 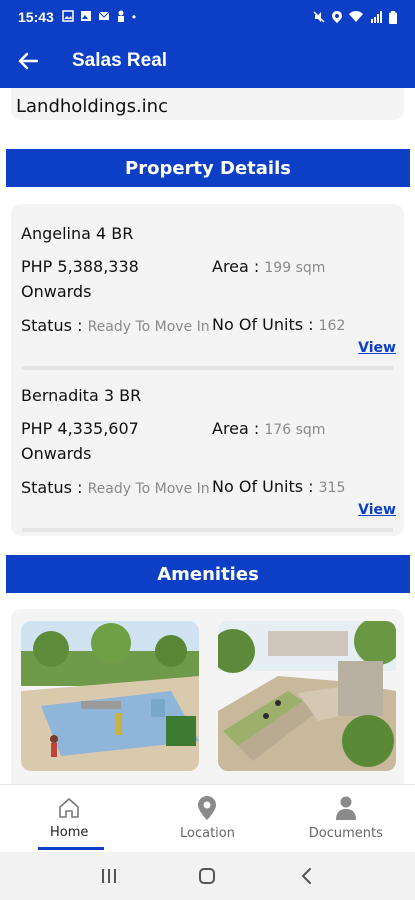 What do you see at coordinates (120, 16) in the screenshot?
I see `person-notification-icon` at bounding box center [120, 16].